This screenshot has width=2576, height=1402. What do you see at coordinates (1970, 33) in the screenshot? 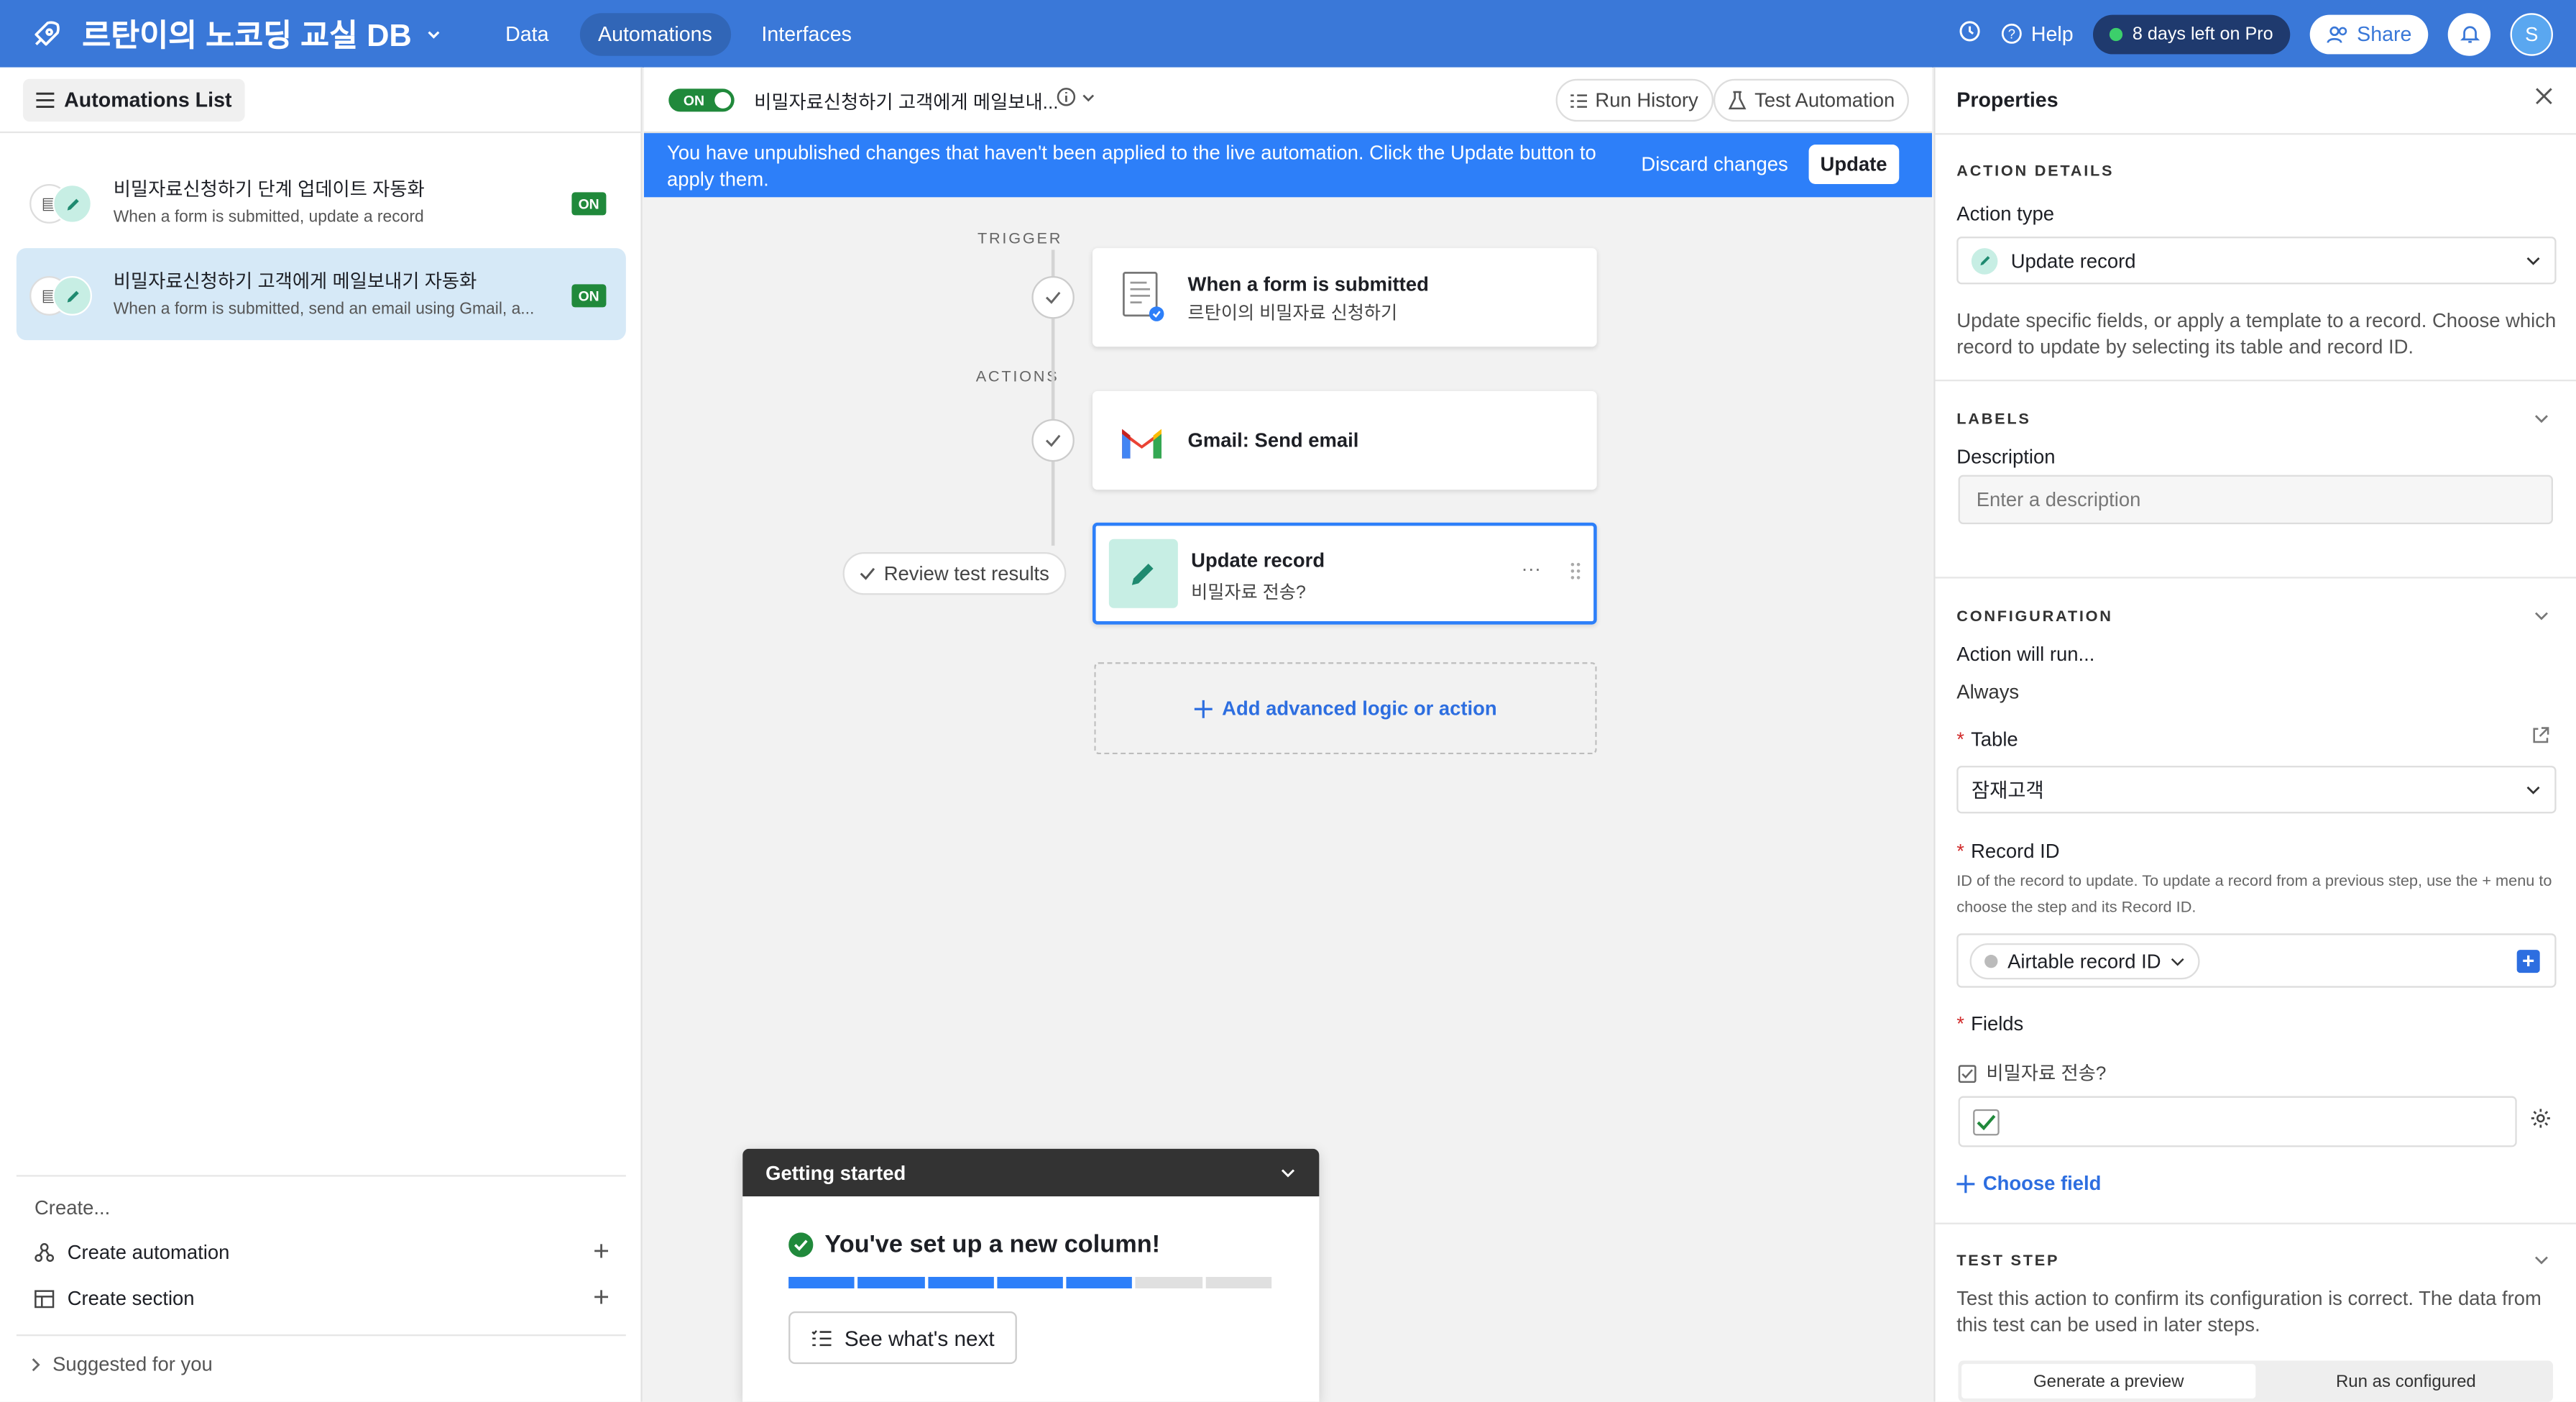
I see `history-icon` at bounding box center [1970, 33].